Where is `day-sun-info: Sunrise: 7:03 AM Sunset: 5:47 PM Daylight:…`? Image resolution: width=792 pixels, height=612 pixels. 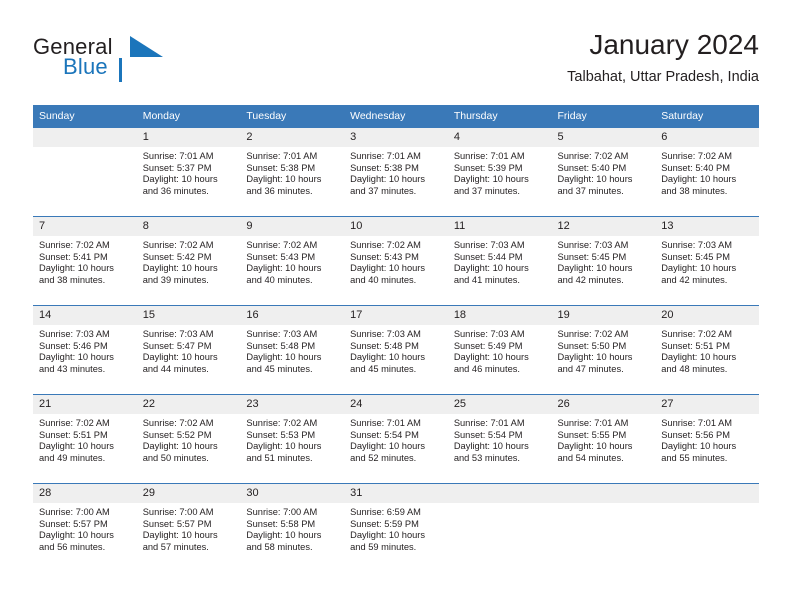 day-sun-info: Sunrise: 7:03 AM Sunset: 5:47 PM Daylight:… is located at coordinates (189, 350).